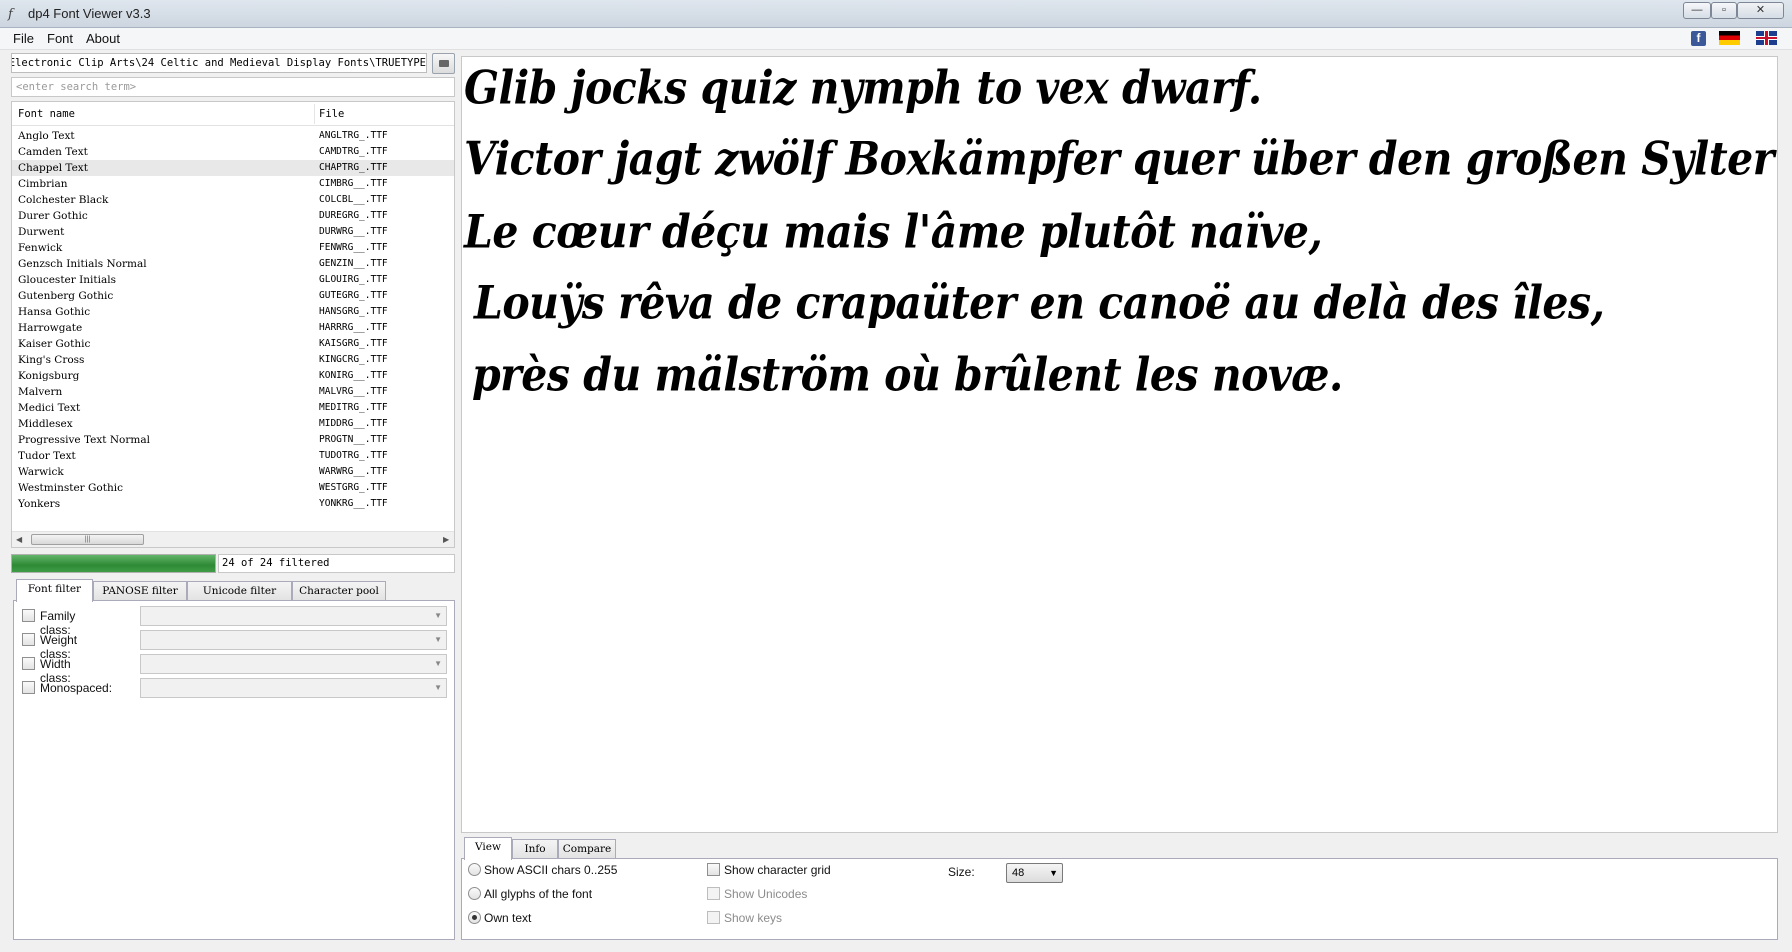  What do you see at coordinates (19, 539) in the screenshot?
I see `scroll-left-icon: ◀` at bounding box center [19, 539].